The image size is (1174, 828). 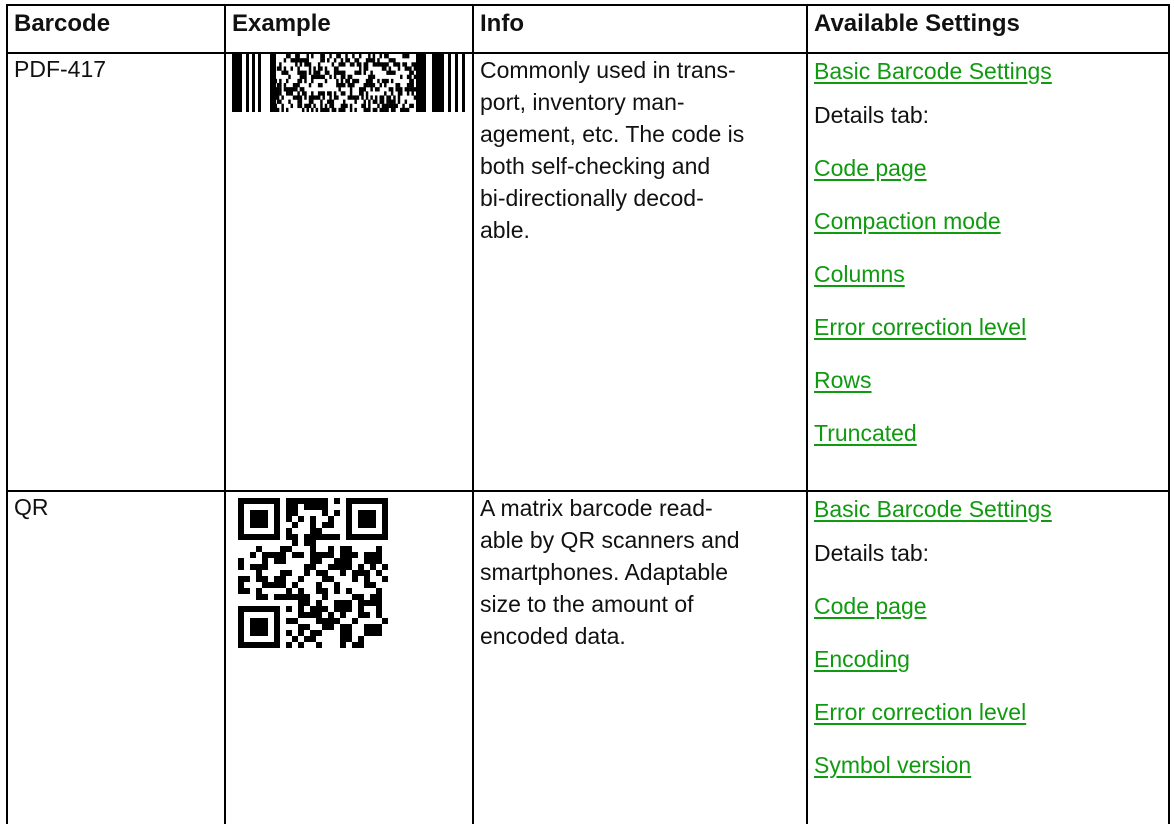 What do you see at coordinates (988, 433) in the screenshot?
I see `setting-link-truncated: Truncated` at bounding box center [988, 433].